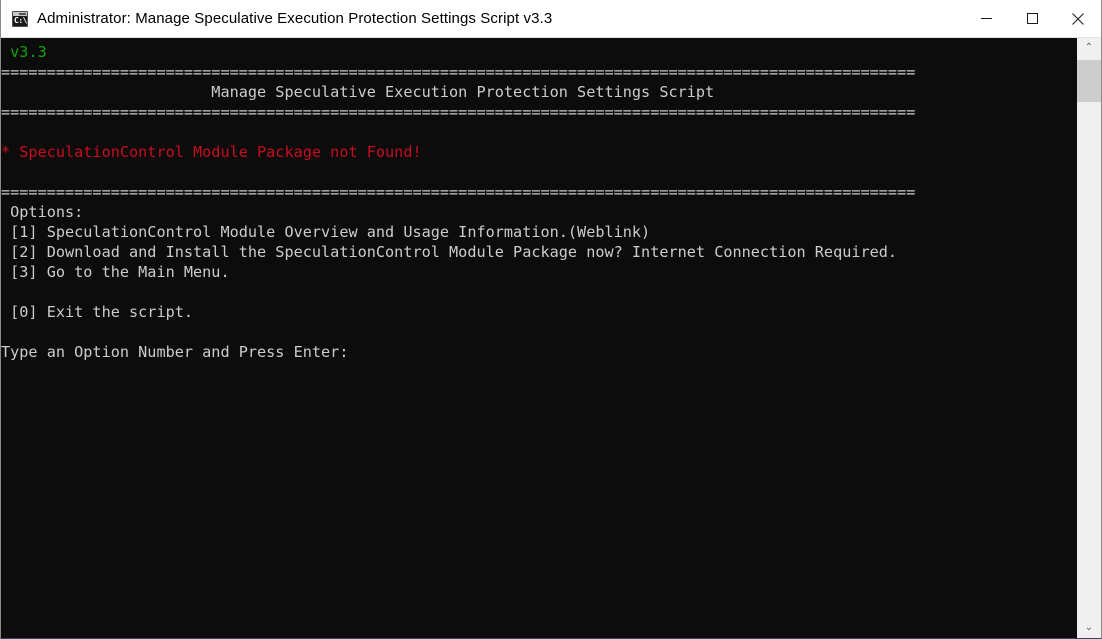  I want to click on window-controls, so click(1032, 18).